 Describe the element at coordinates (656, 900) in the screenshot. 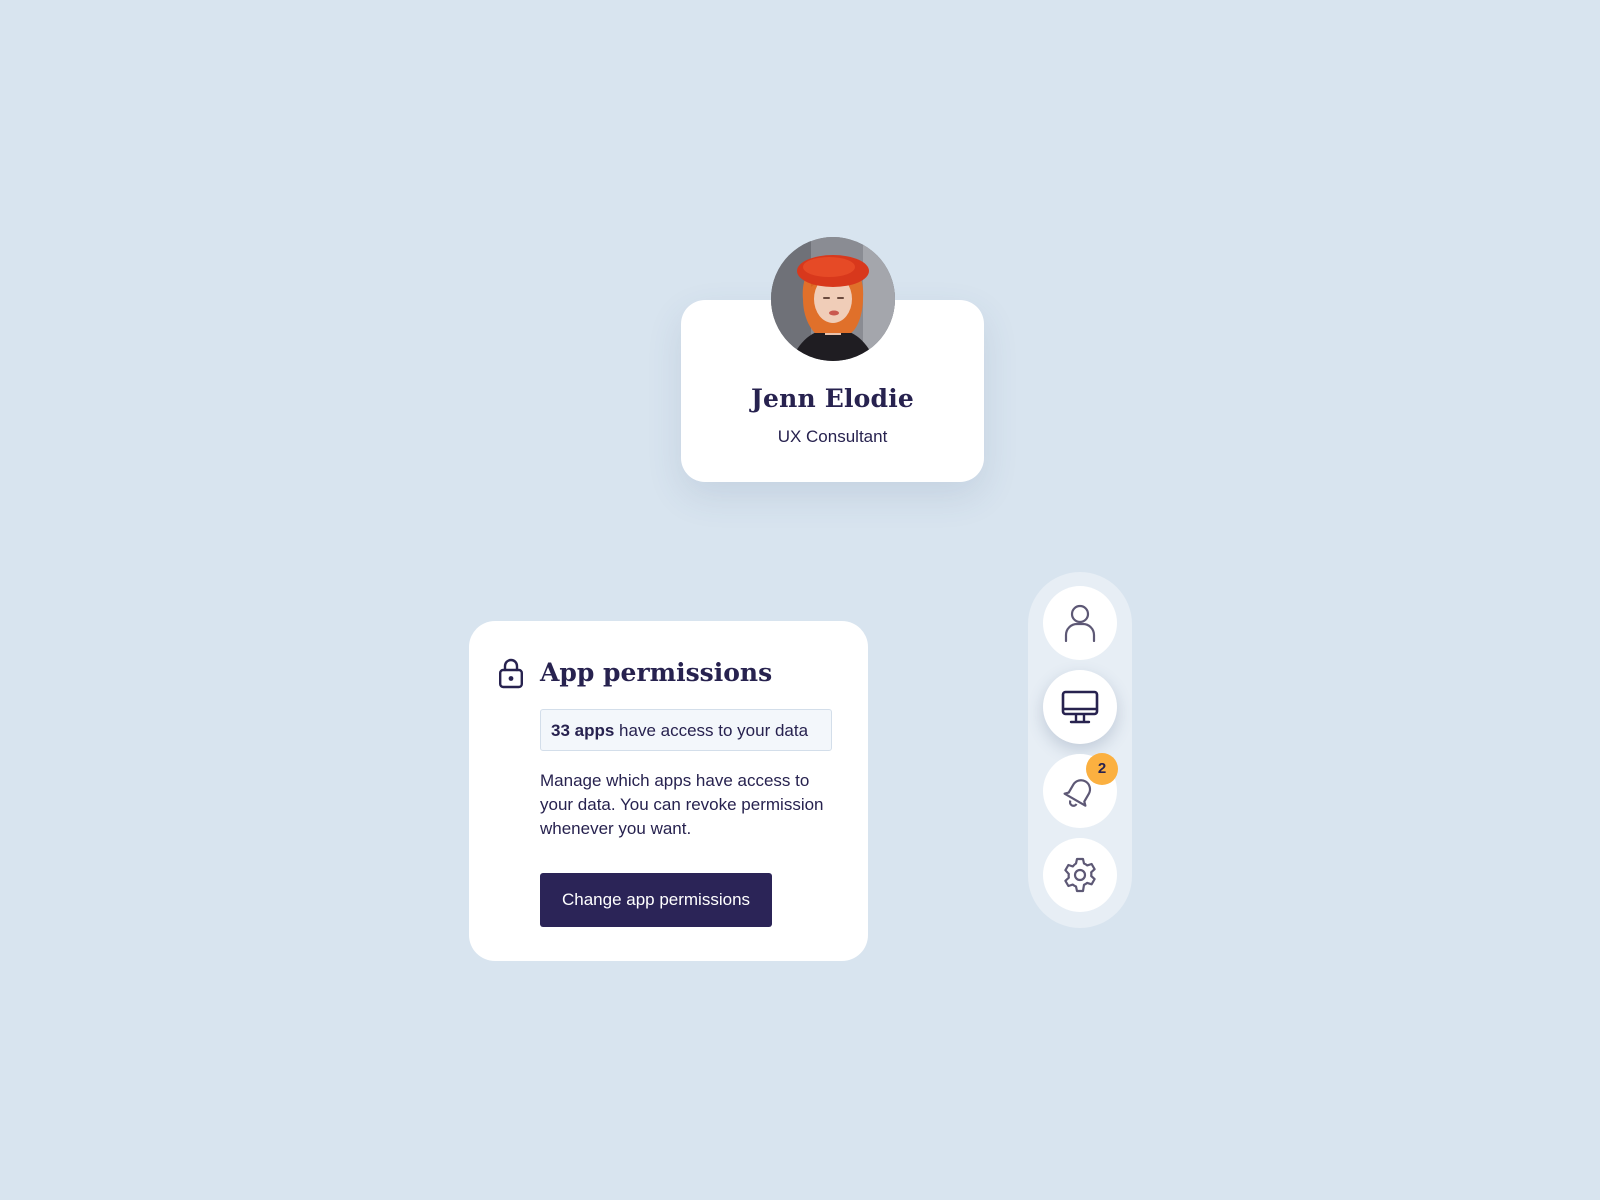

I see `change-app-permissions-button: Change app permissions` at that location.